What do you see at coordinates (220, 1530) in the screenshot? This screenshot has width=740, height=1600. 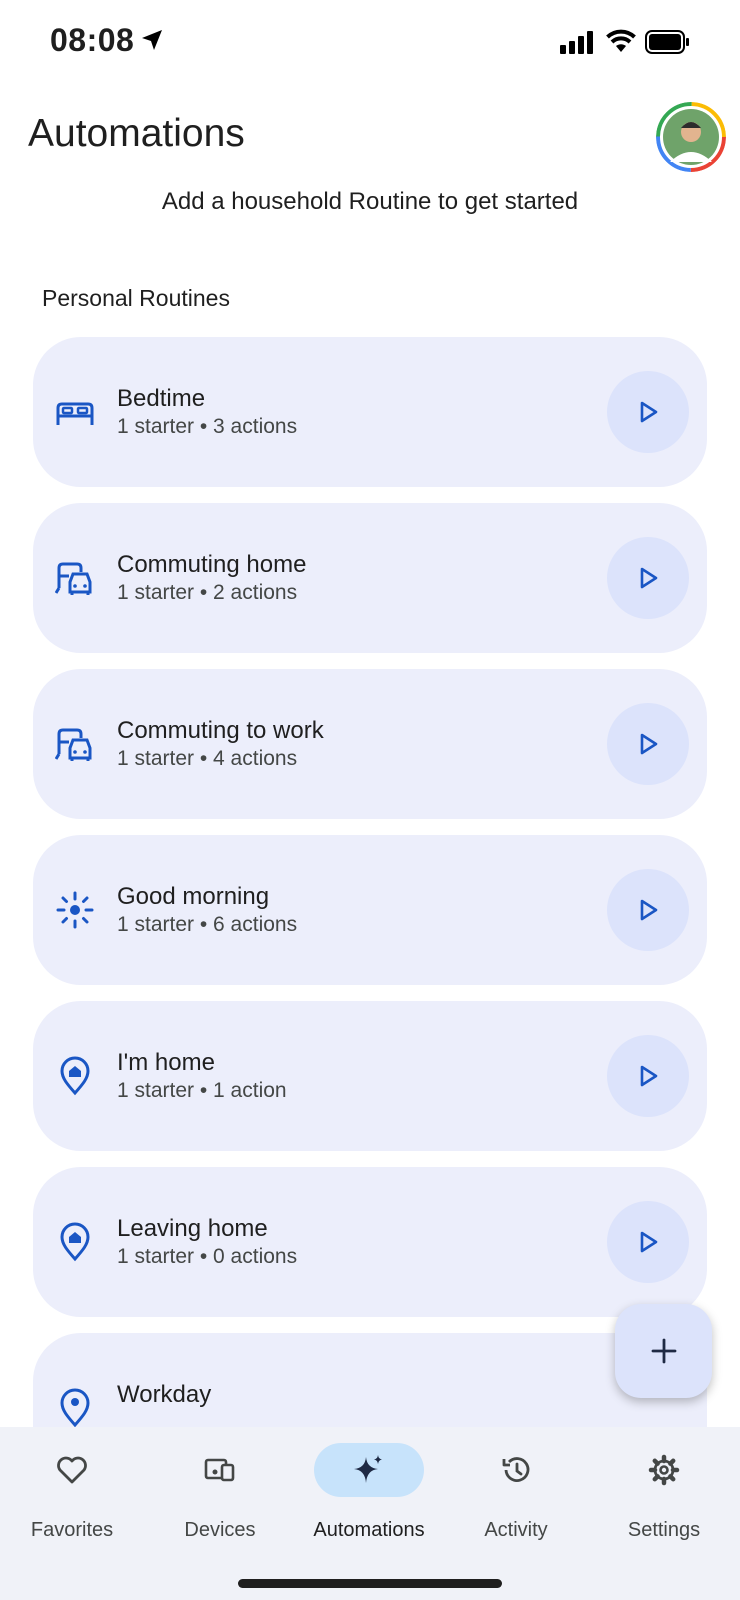 I see `nav-label: Devices` at bounding box center [220, 1530].